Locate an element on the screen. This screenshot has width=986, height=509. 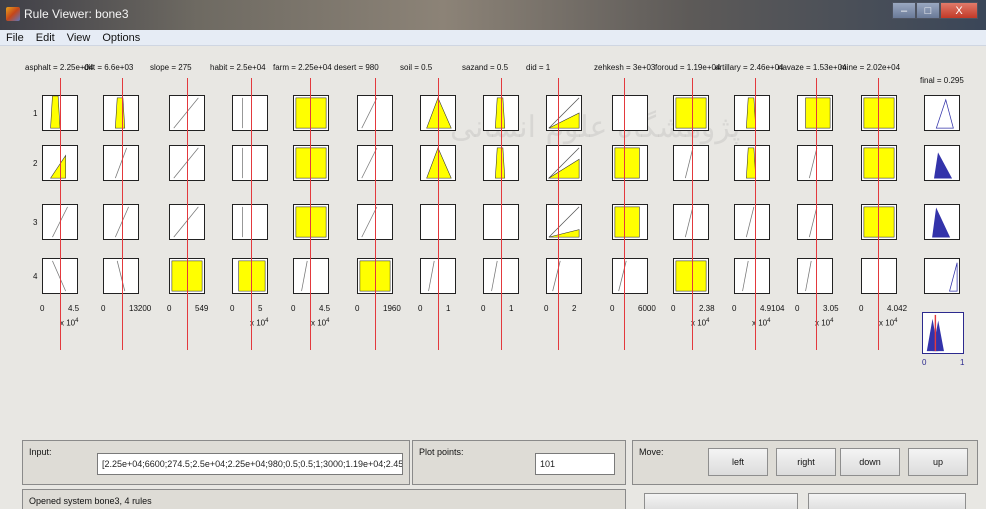
input-variable-label: navaze = 1.53e+04 is located at coordinates (812, 67).